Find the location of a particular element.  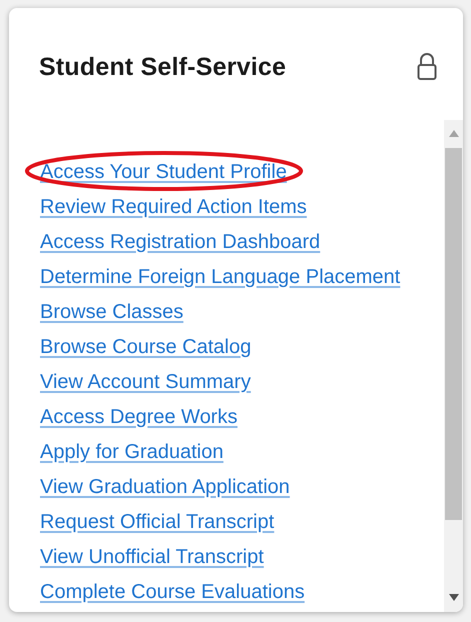

scrollbar is located at coordinates (453, 366).